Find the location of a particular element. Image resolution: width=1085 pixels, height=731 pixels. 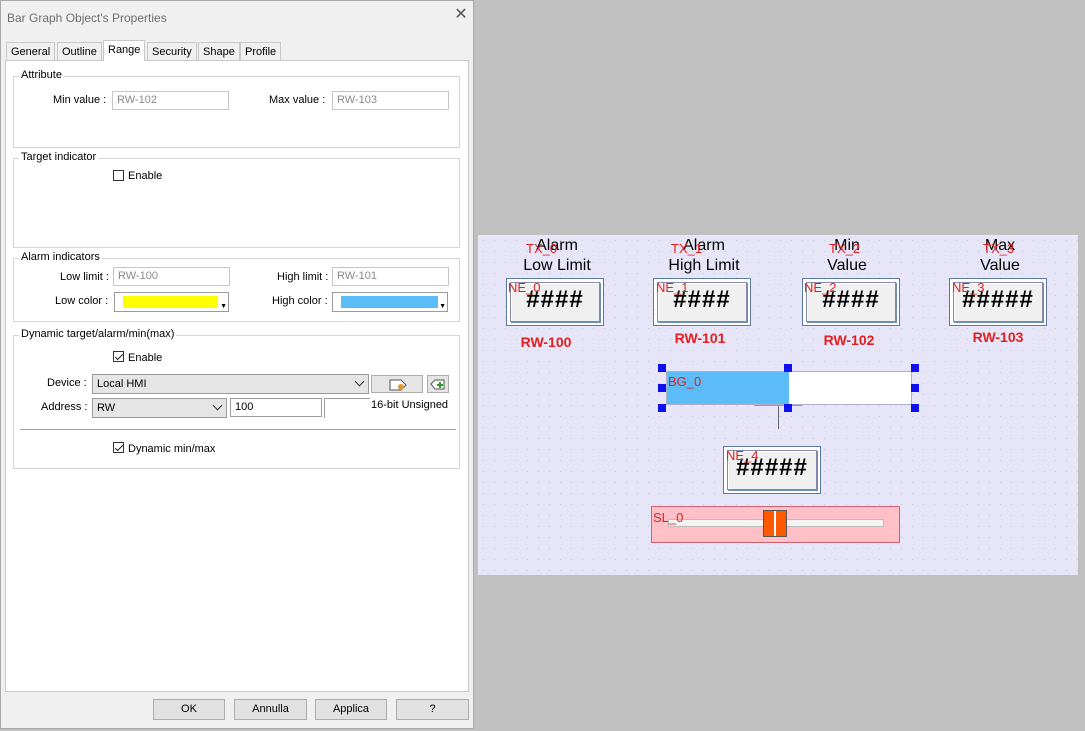

slider: SL_0 is located at coordinates (775, 524).